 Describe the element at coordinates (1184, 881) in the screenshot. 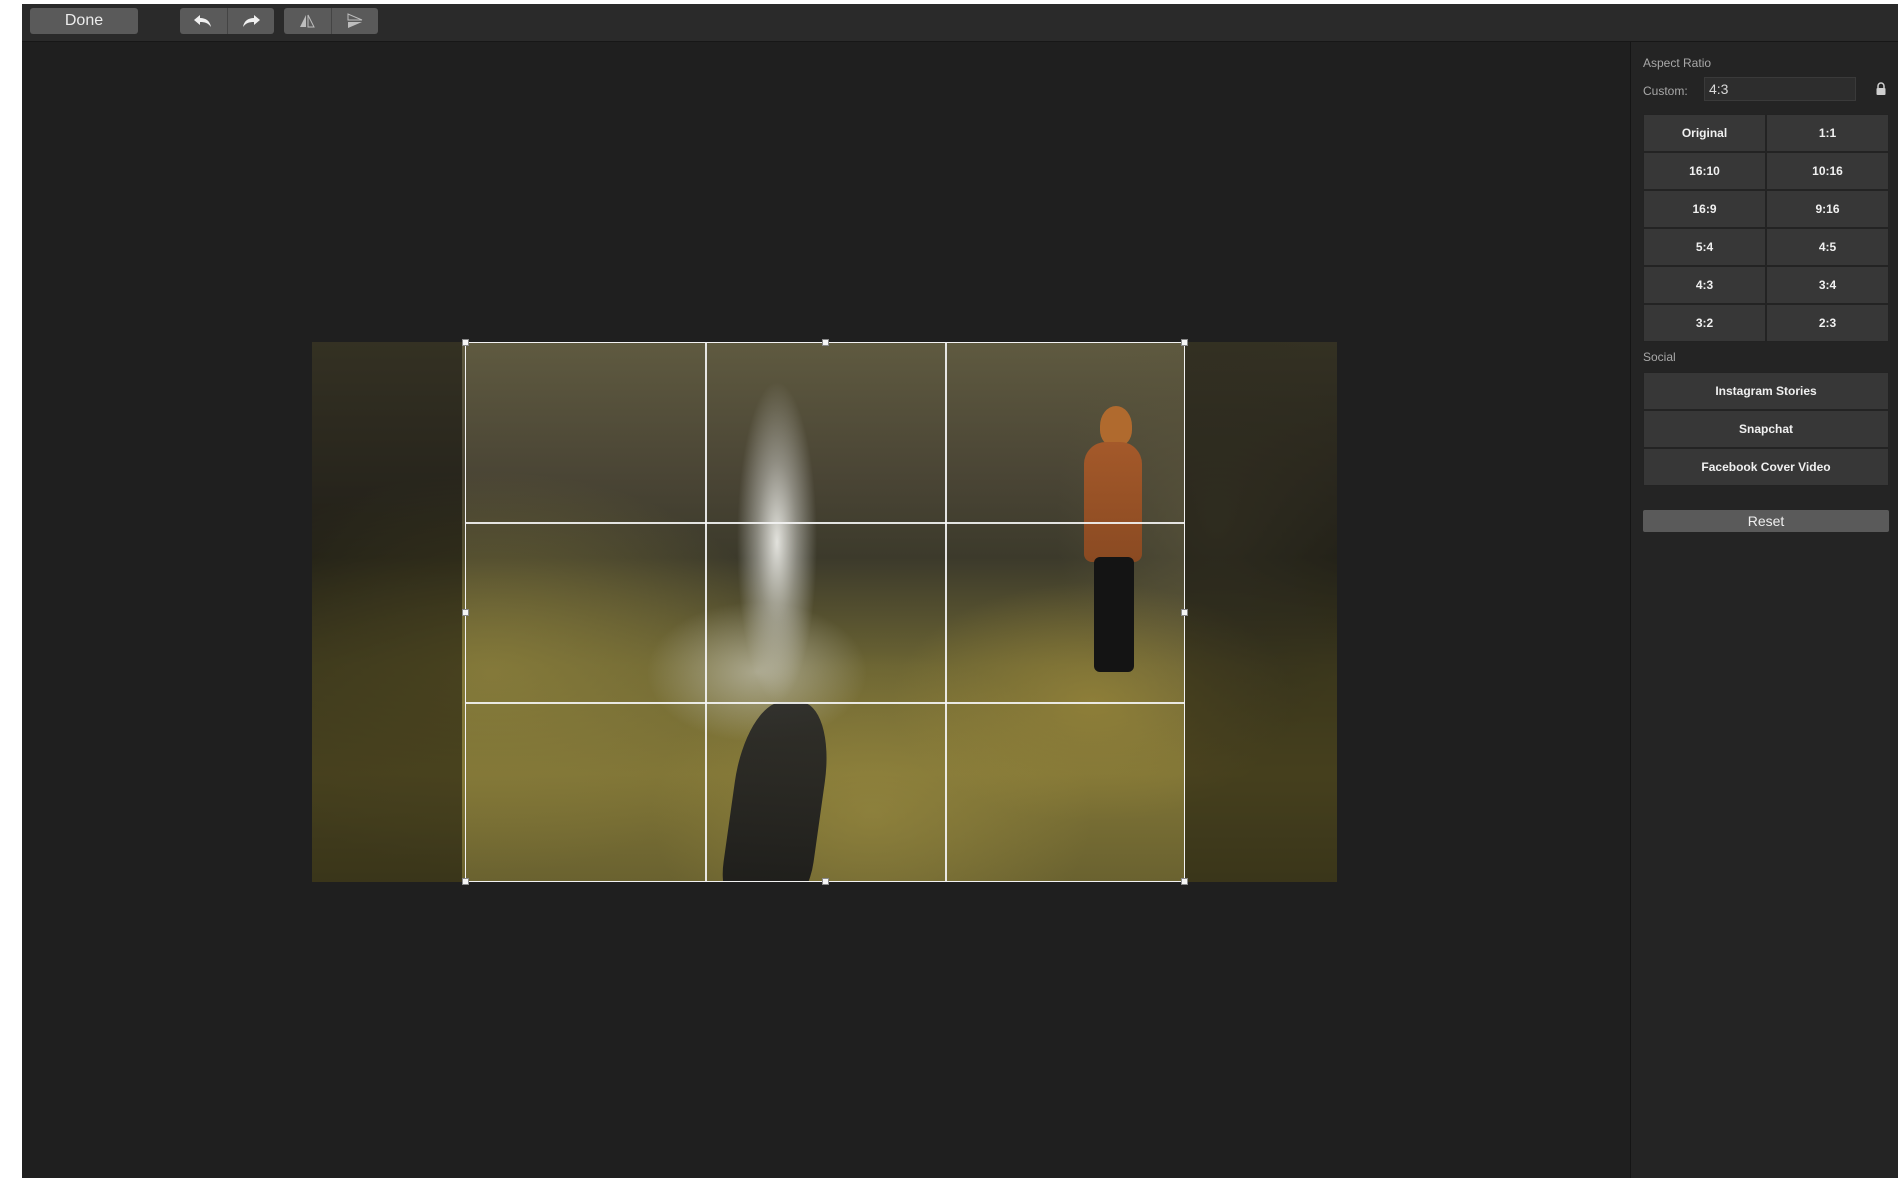

I see `crop-handle-bottom-right` at that location.